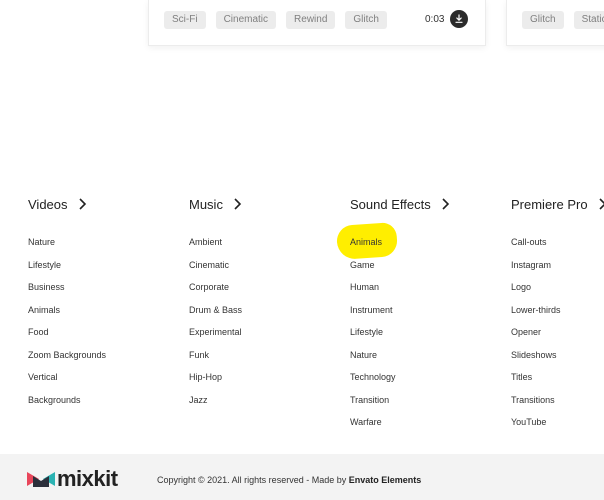 The height and width of the screenshot is (500, 604). I want to click on sound-card: Sci-Fi Cinematic Rewind Glitch 0:03, so click(317, 23).